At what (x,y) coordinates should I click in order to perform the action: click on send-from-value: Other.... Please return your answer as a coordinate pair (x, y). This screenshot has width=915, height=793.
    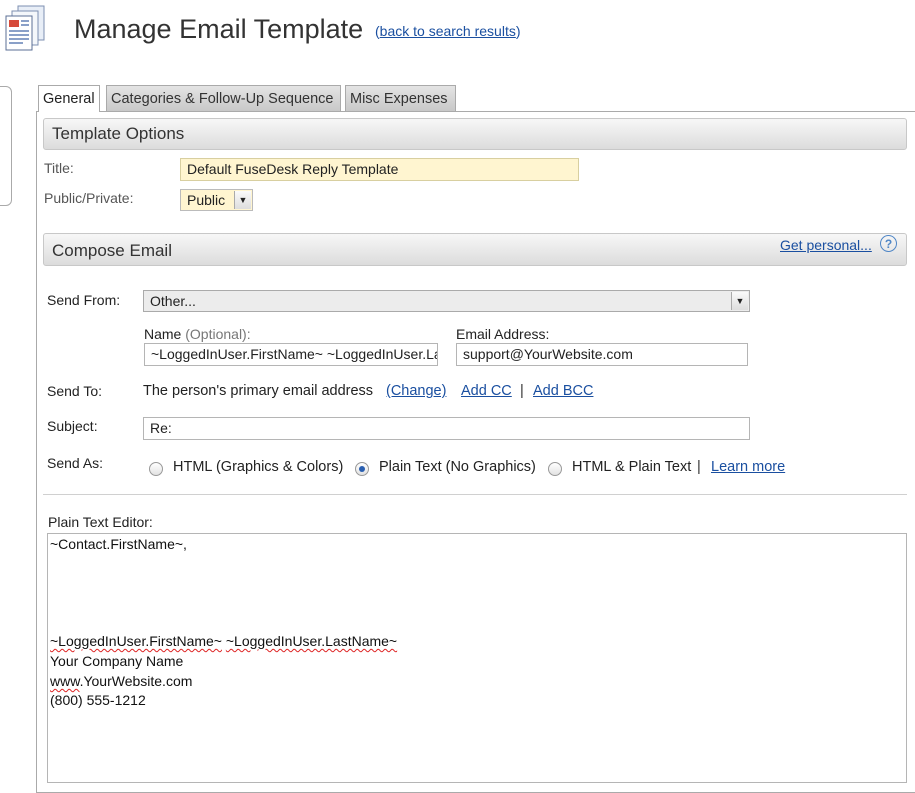
    Looking at the image, I should click on (173, 301).